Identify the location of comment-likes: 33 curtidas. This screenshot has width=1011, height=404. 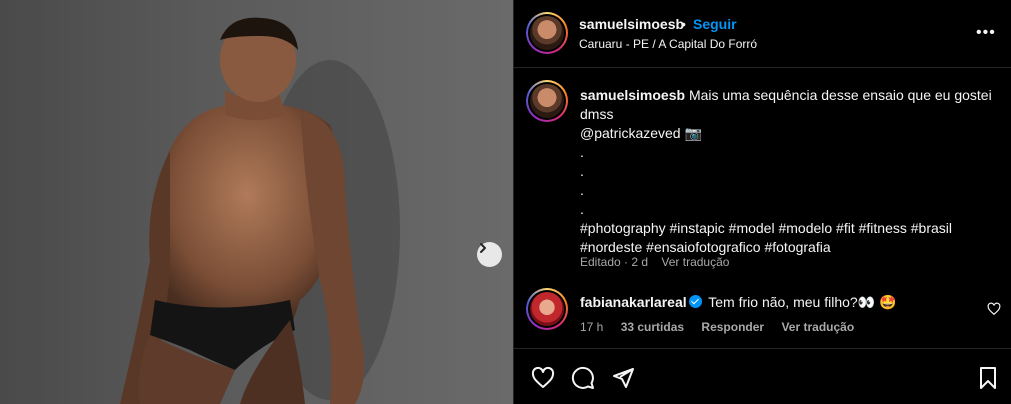
(652, 327).